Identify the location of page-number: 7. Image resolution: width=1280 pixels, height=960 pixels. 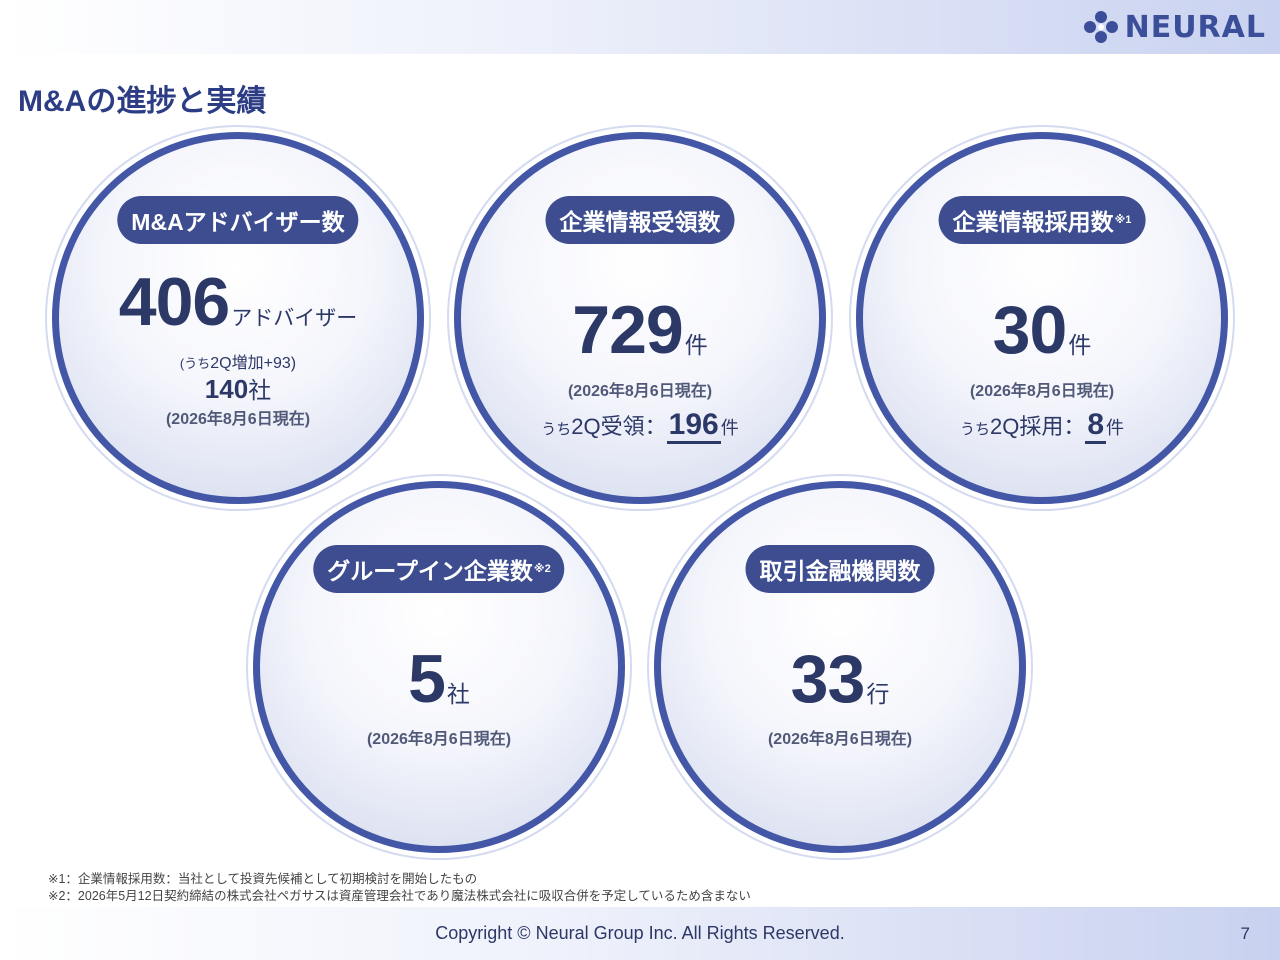
(1245, 933).